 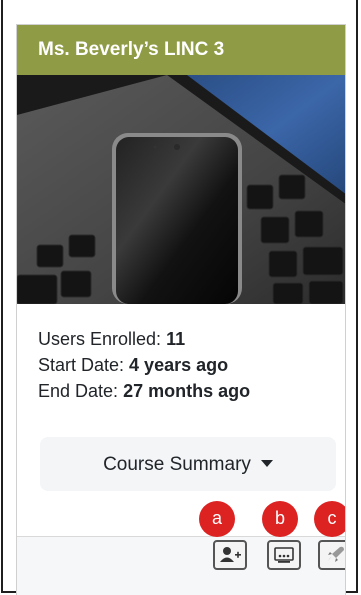 What do you see at coordinates (179, 365) in the screenshot?
I see `start-date-value: 4 years ago` at bounding box center [179, 365].